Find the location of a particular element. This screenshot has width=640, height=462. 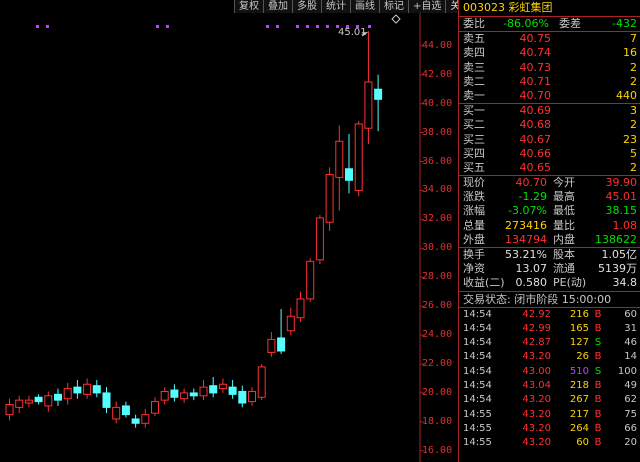

order-ratio-row: 委比 -86.06% 委差 -432 is located at coordinates (549, 25).